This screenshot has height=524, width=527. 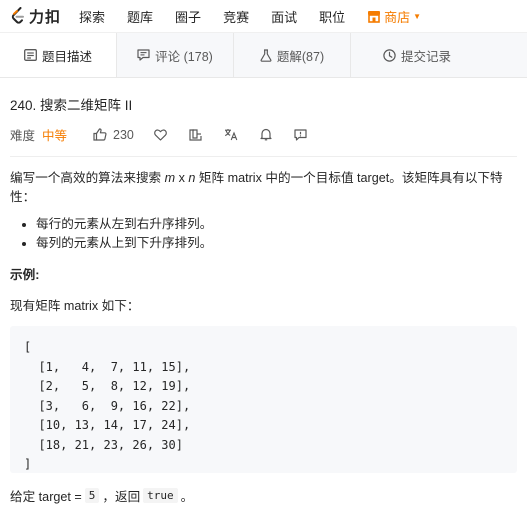 What do you see at coordinates (55, 136) in the screenshot?
I see `difficulty-badge: 中等` at bounding box center [55, 136].